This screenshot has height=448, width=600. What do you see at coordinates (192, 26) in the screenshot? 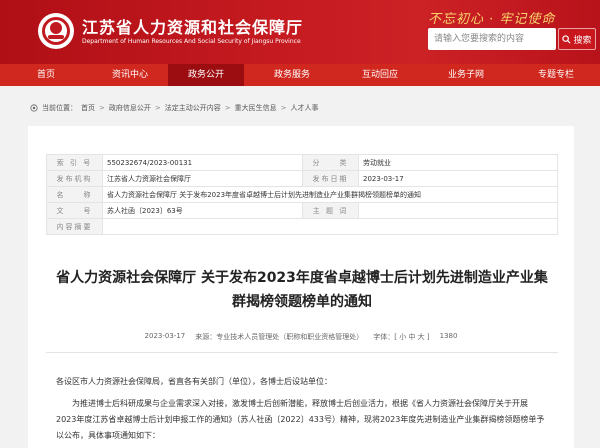
I see `site-title: 江苏省人力资源和社会保障厅` at bounding box center [192, 26].